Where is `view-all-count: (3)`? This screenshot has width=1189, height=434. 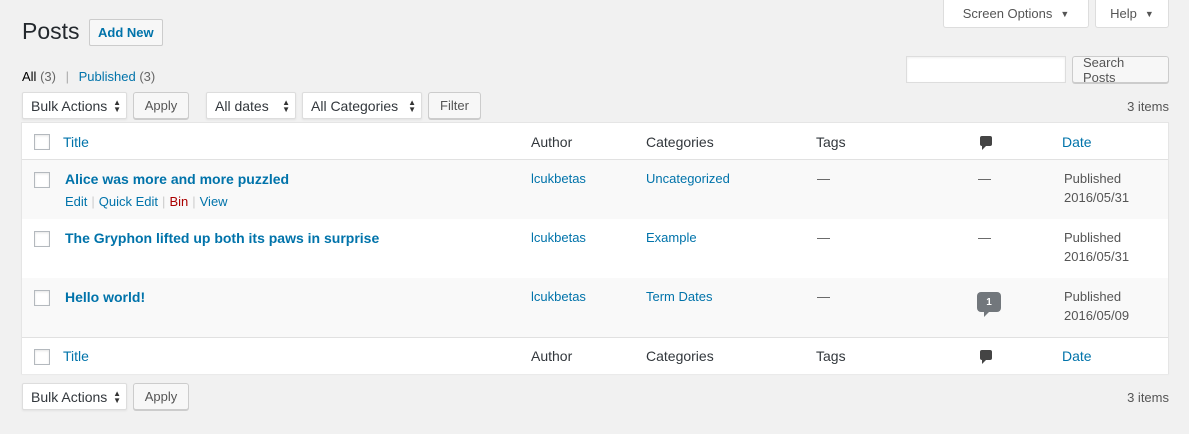
view-all-count: (3) is located at coordinates (48, 76).